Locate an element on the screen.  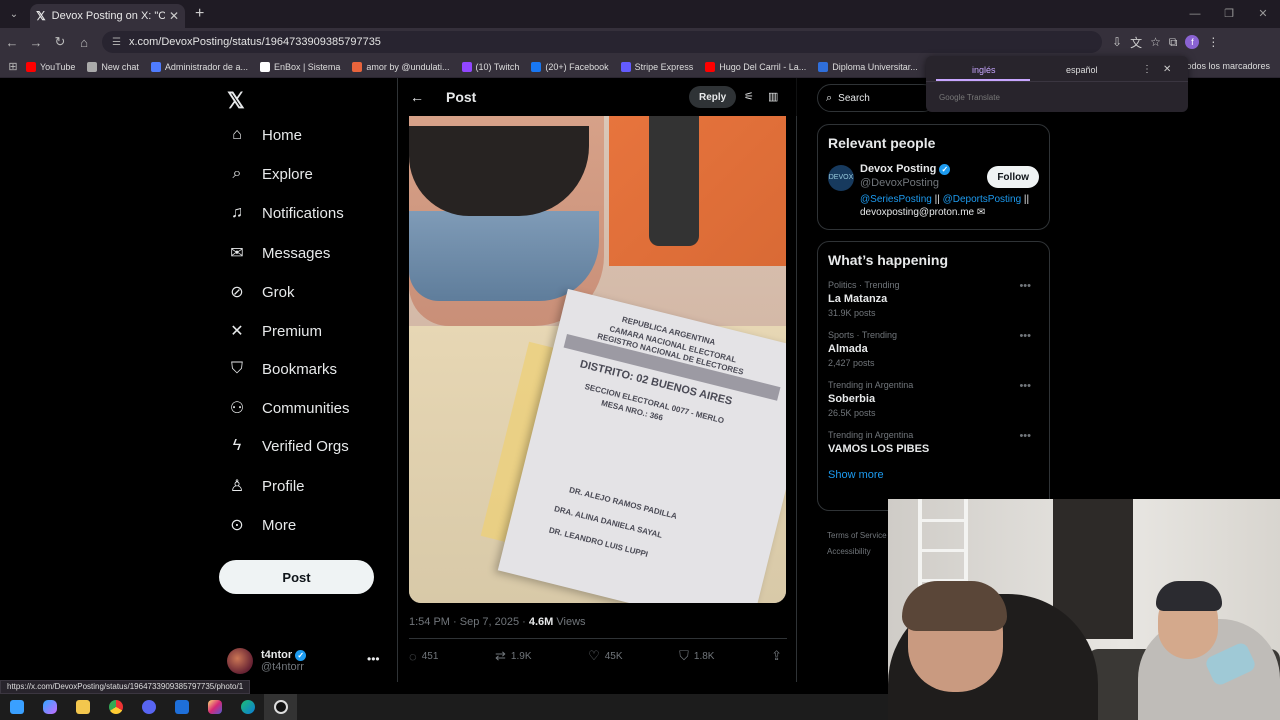
follow-button: Follow is located at coordinates (1013, 177).